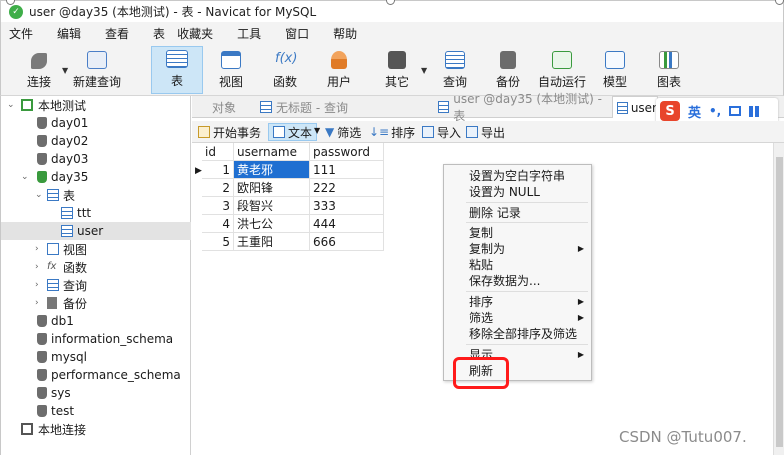 Image resolution: width=784 pixels, height=455 pixels. What do you see at coordinates (96, 231) in the screenshot?
I see `tree-item-user: user` at bounding box center [96, 231].